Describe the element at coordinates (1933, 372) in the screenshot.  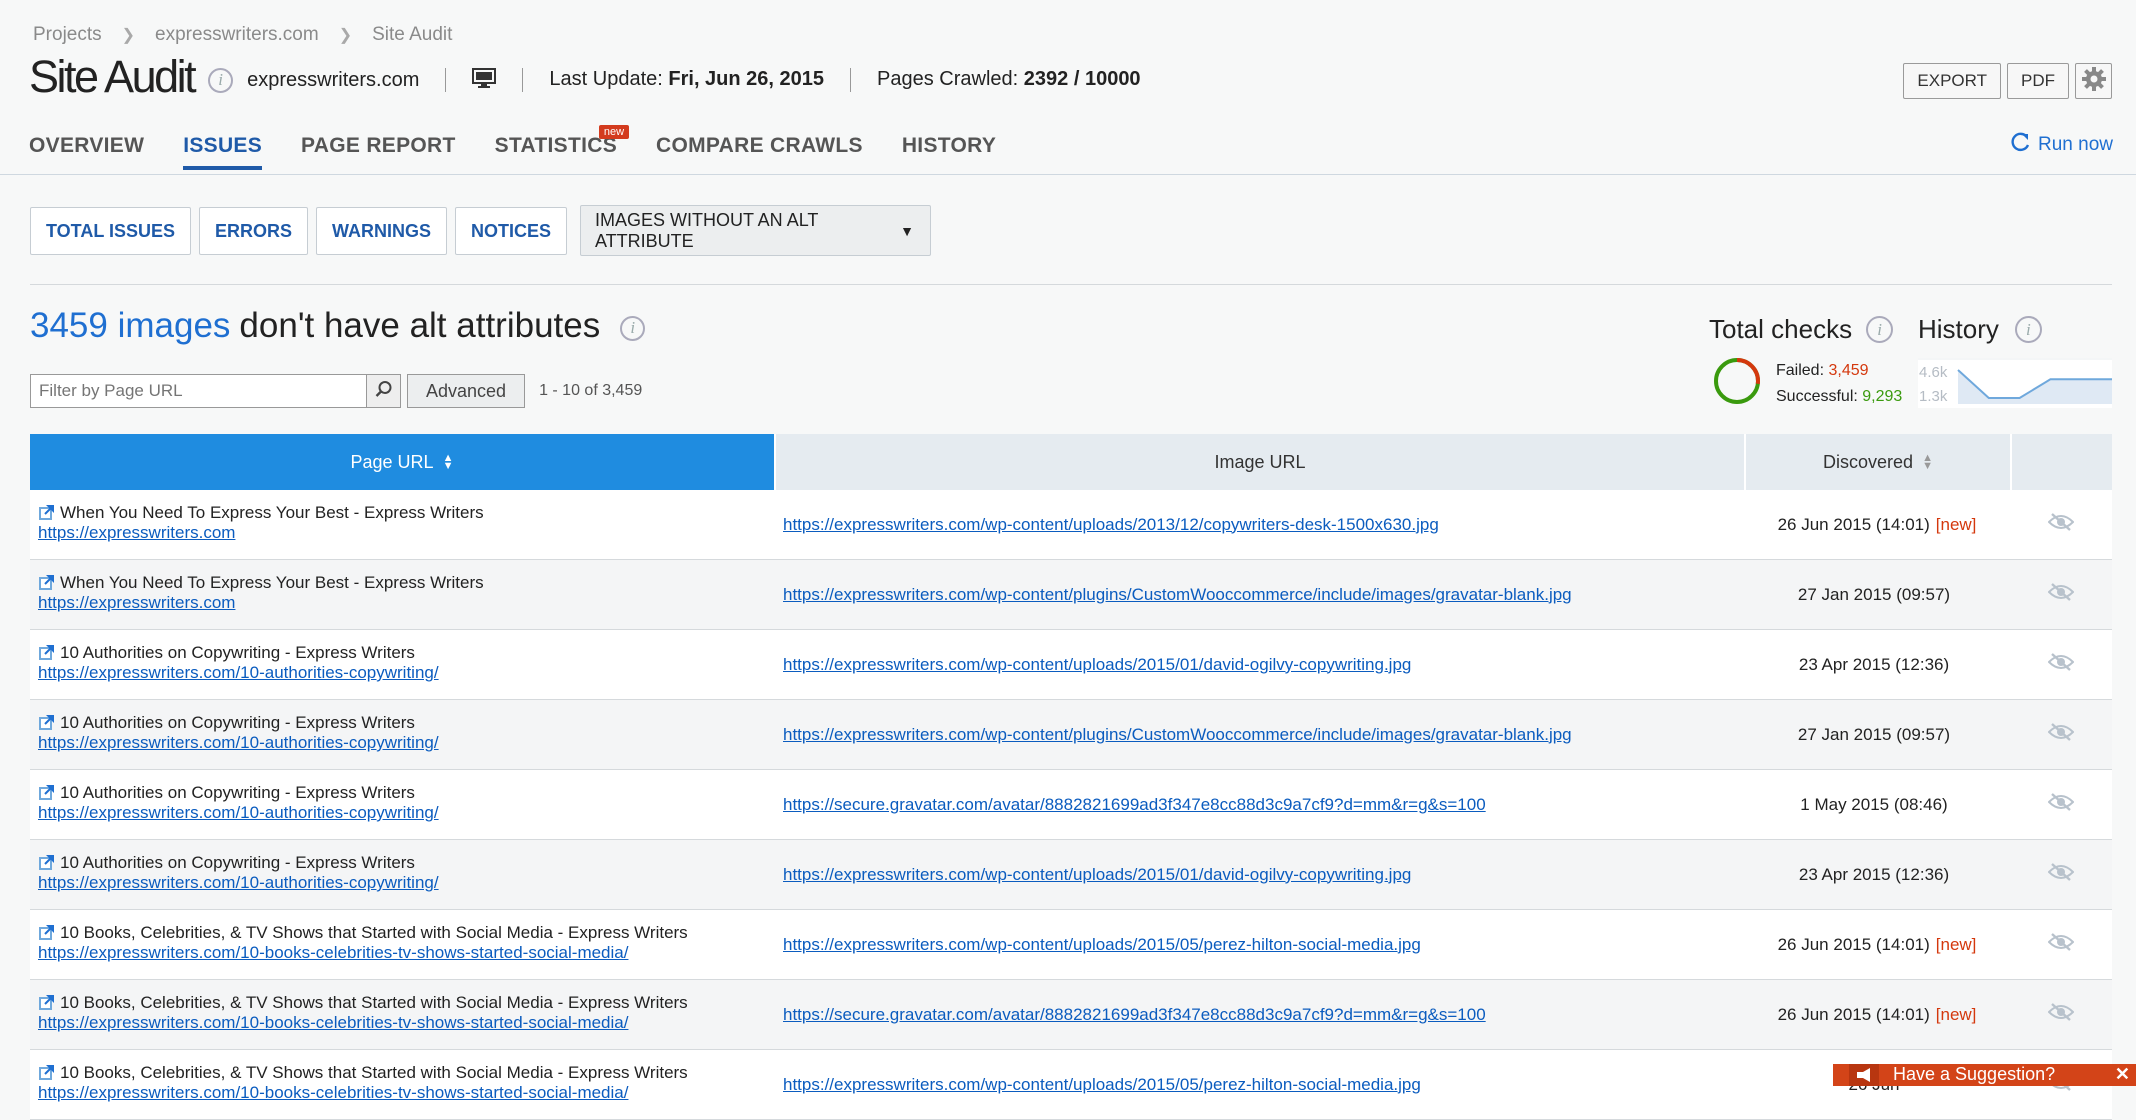
I see `history-y-top: 4.6k` at that location.